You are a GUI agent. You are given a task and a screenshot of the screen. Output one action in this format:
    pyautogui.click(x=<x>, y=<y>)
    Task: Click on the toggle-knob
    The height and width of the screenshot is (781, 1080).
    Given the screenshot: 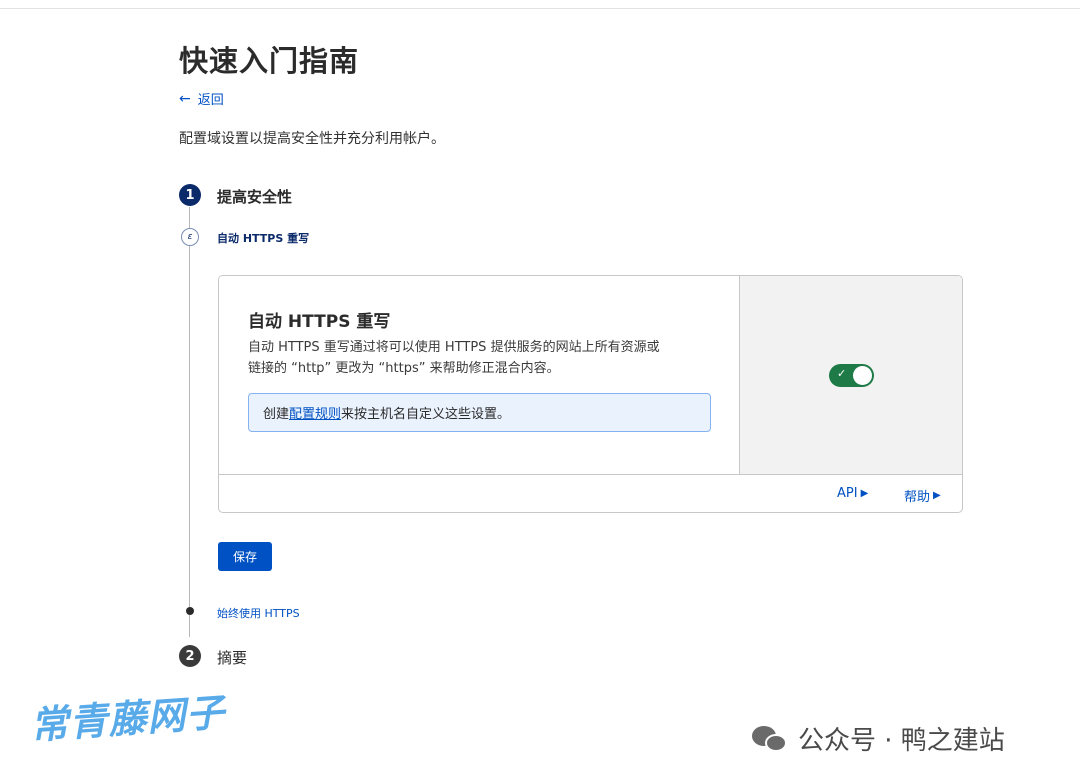 What is the action you would take?
    pyautogui.click(x=862, y=375)
    